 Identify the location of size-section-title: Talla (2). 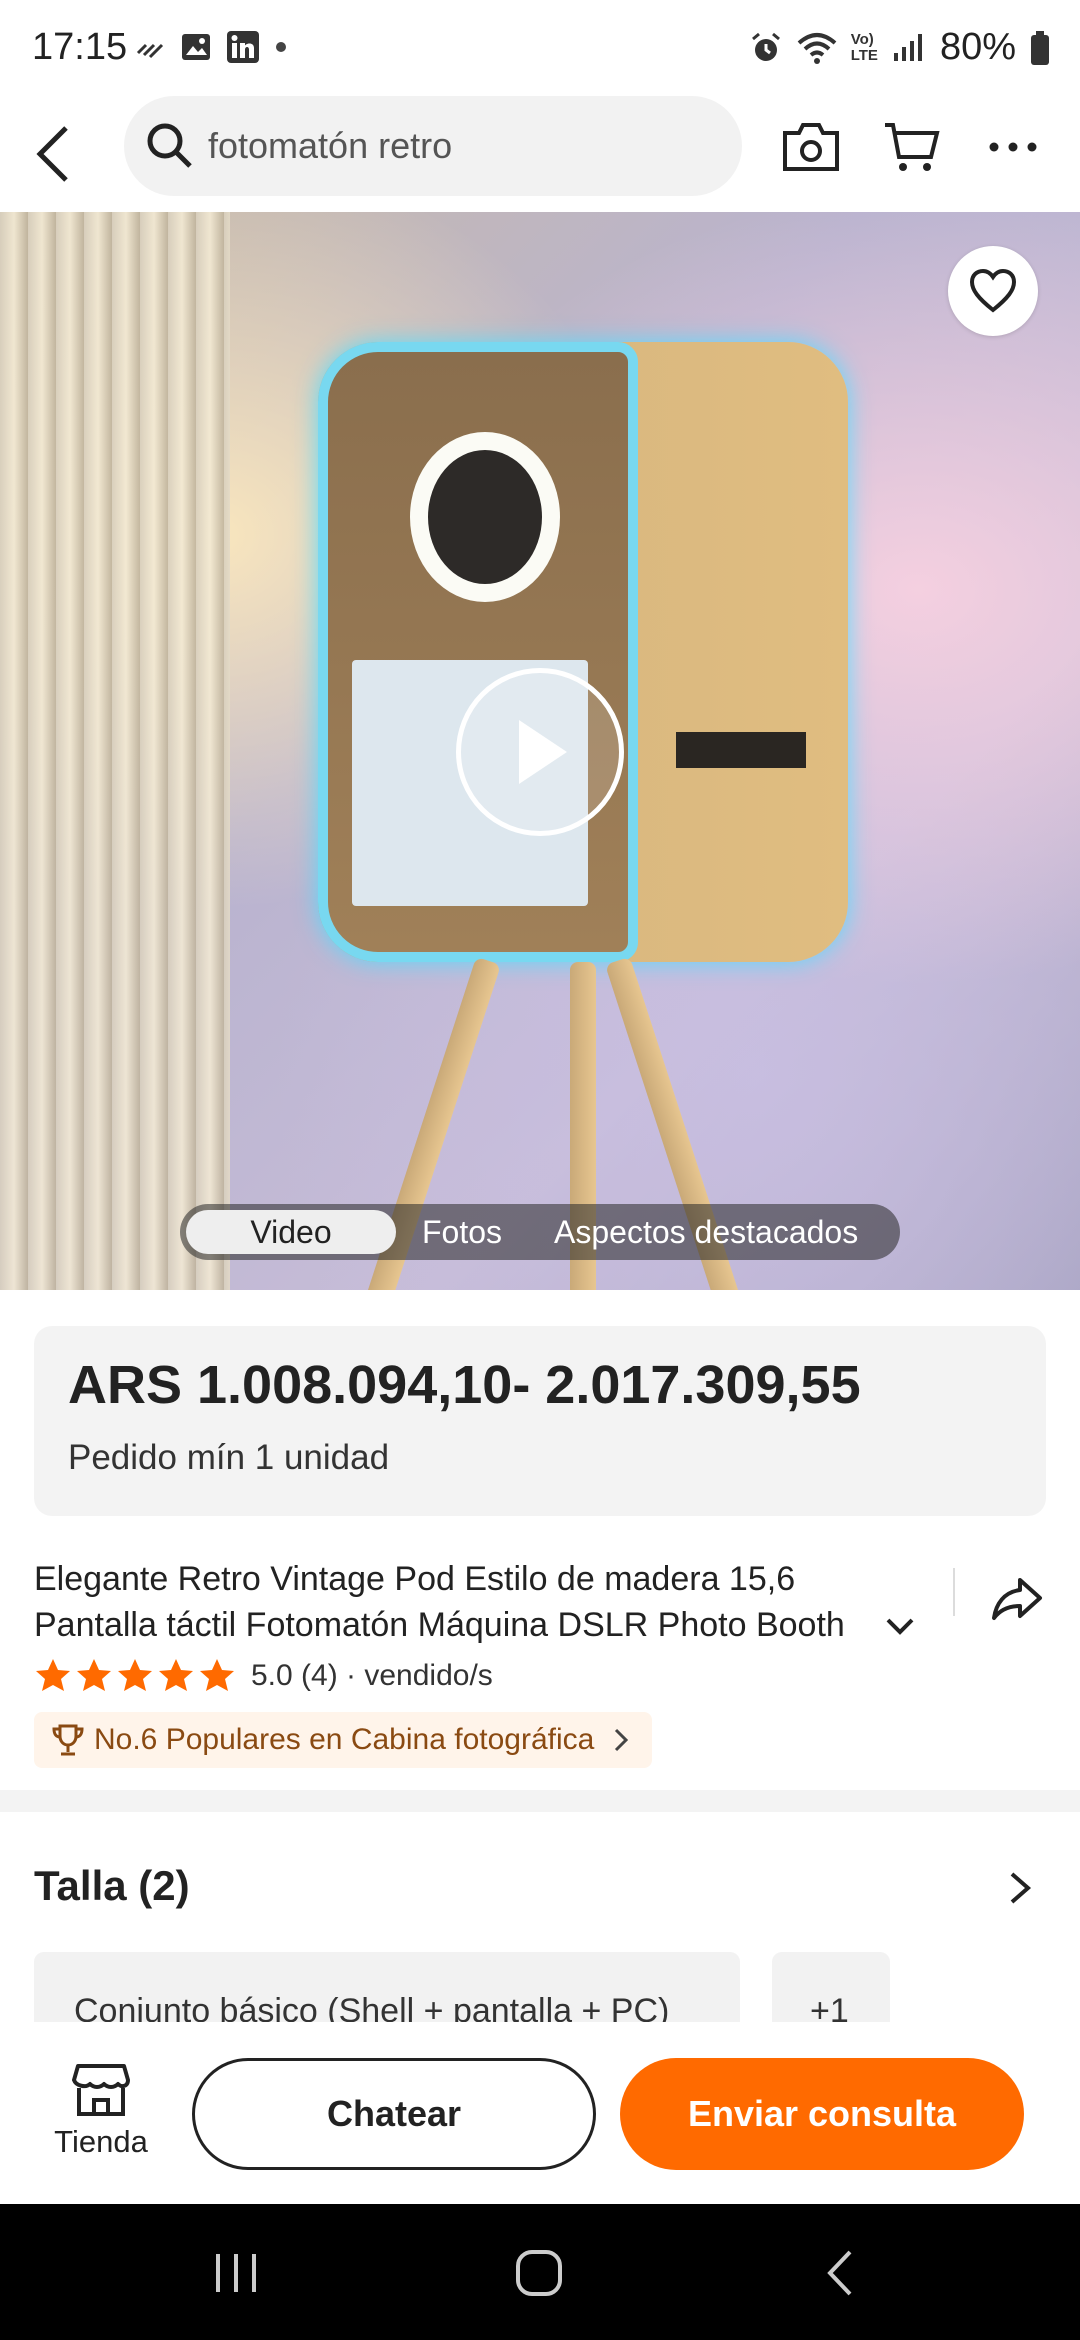
(112, 1886).